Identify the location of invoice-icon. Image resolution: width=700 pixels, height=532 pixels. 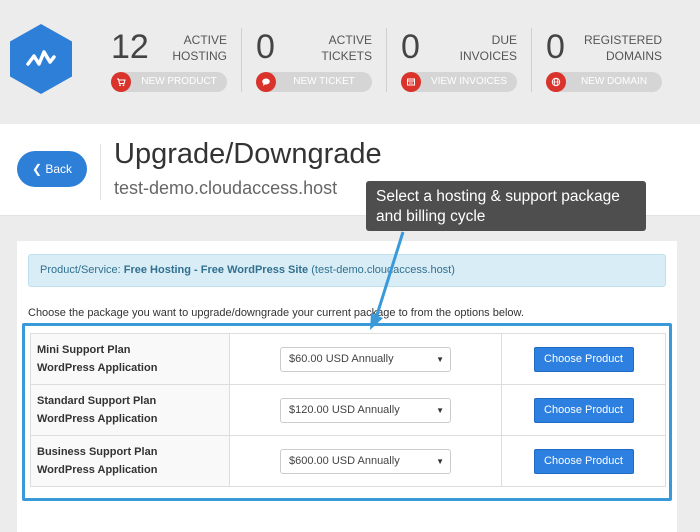
(411, 82).